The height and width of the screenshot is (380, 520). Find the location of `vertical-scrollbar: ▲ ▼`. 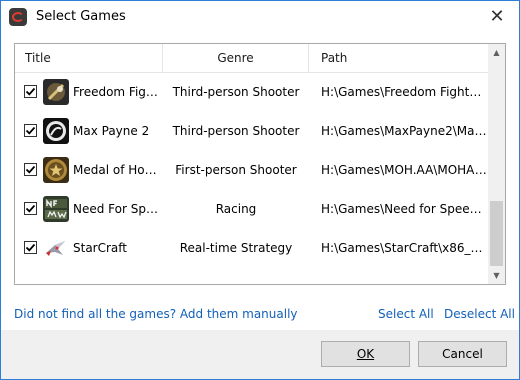

vertical-scrollbar: ▲ ▼ is located at coordinates (496, 164).